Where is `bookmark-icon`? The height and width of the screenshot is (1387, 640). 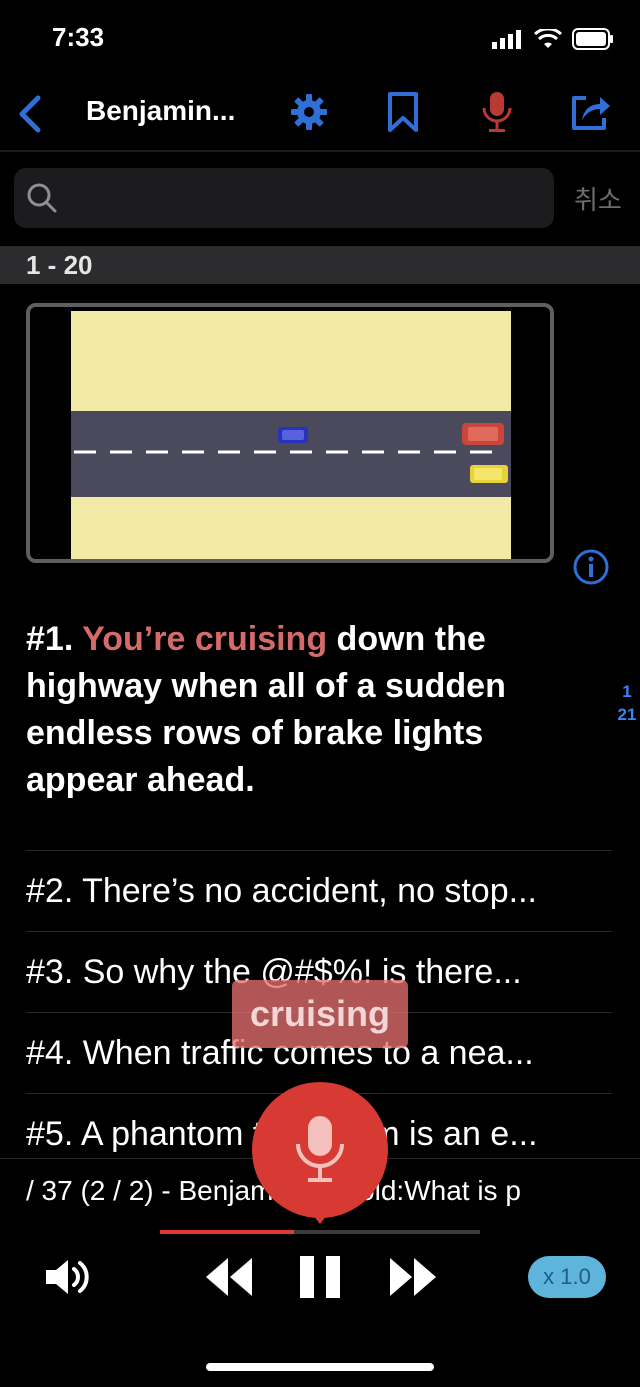
bookmark-icon is located at coordinates (403, 112).